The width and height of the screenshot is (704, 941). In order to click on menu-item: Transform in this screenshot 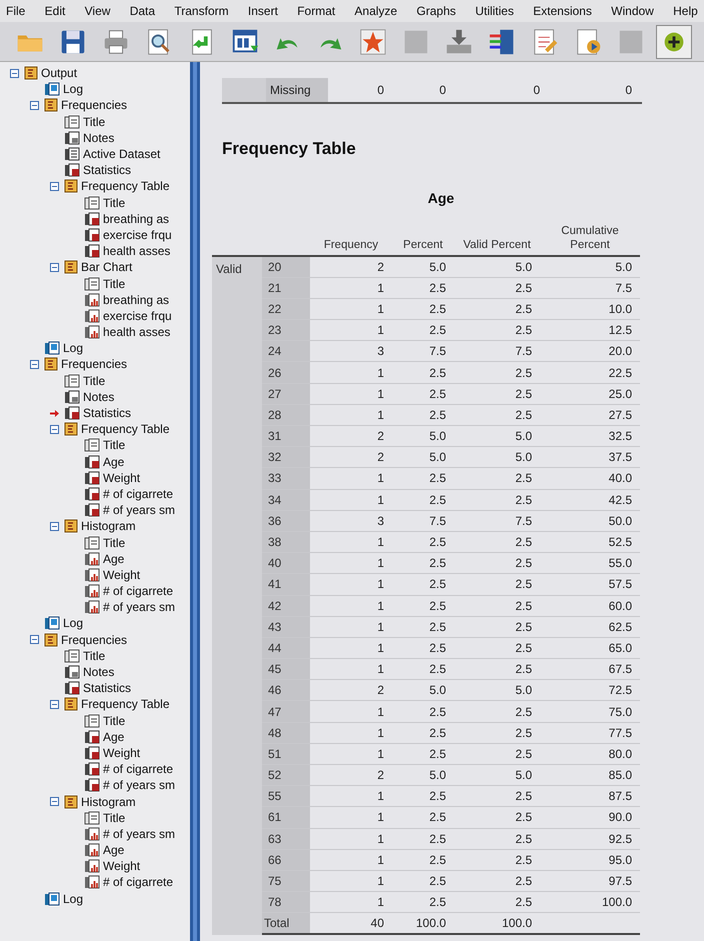, I will do `click(201, 11)`.